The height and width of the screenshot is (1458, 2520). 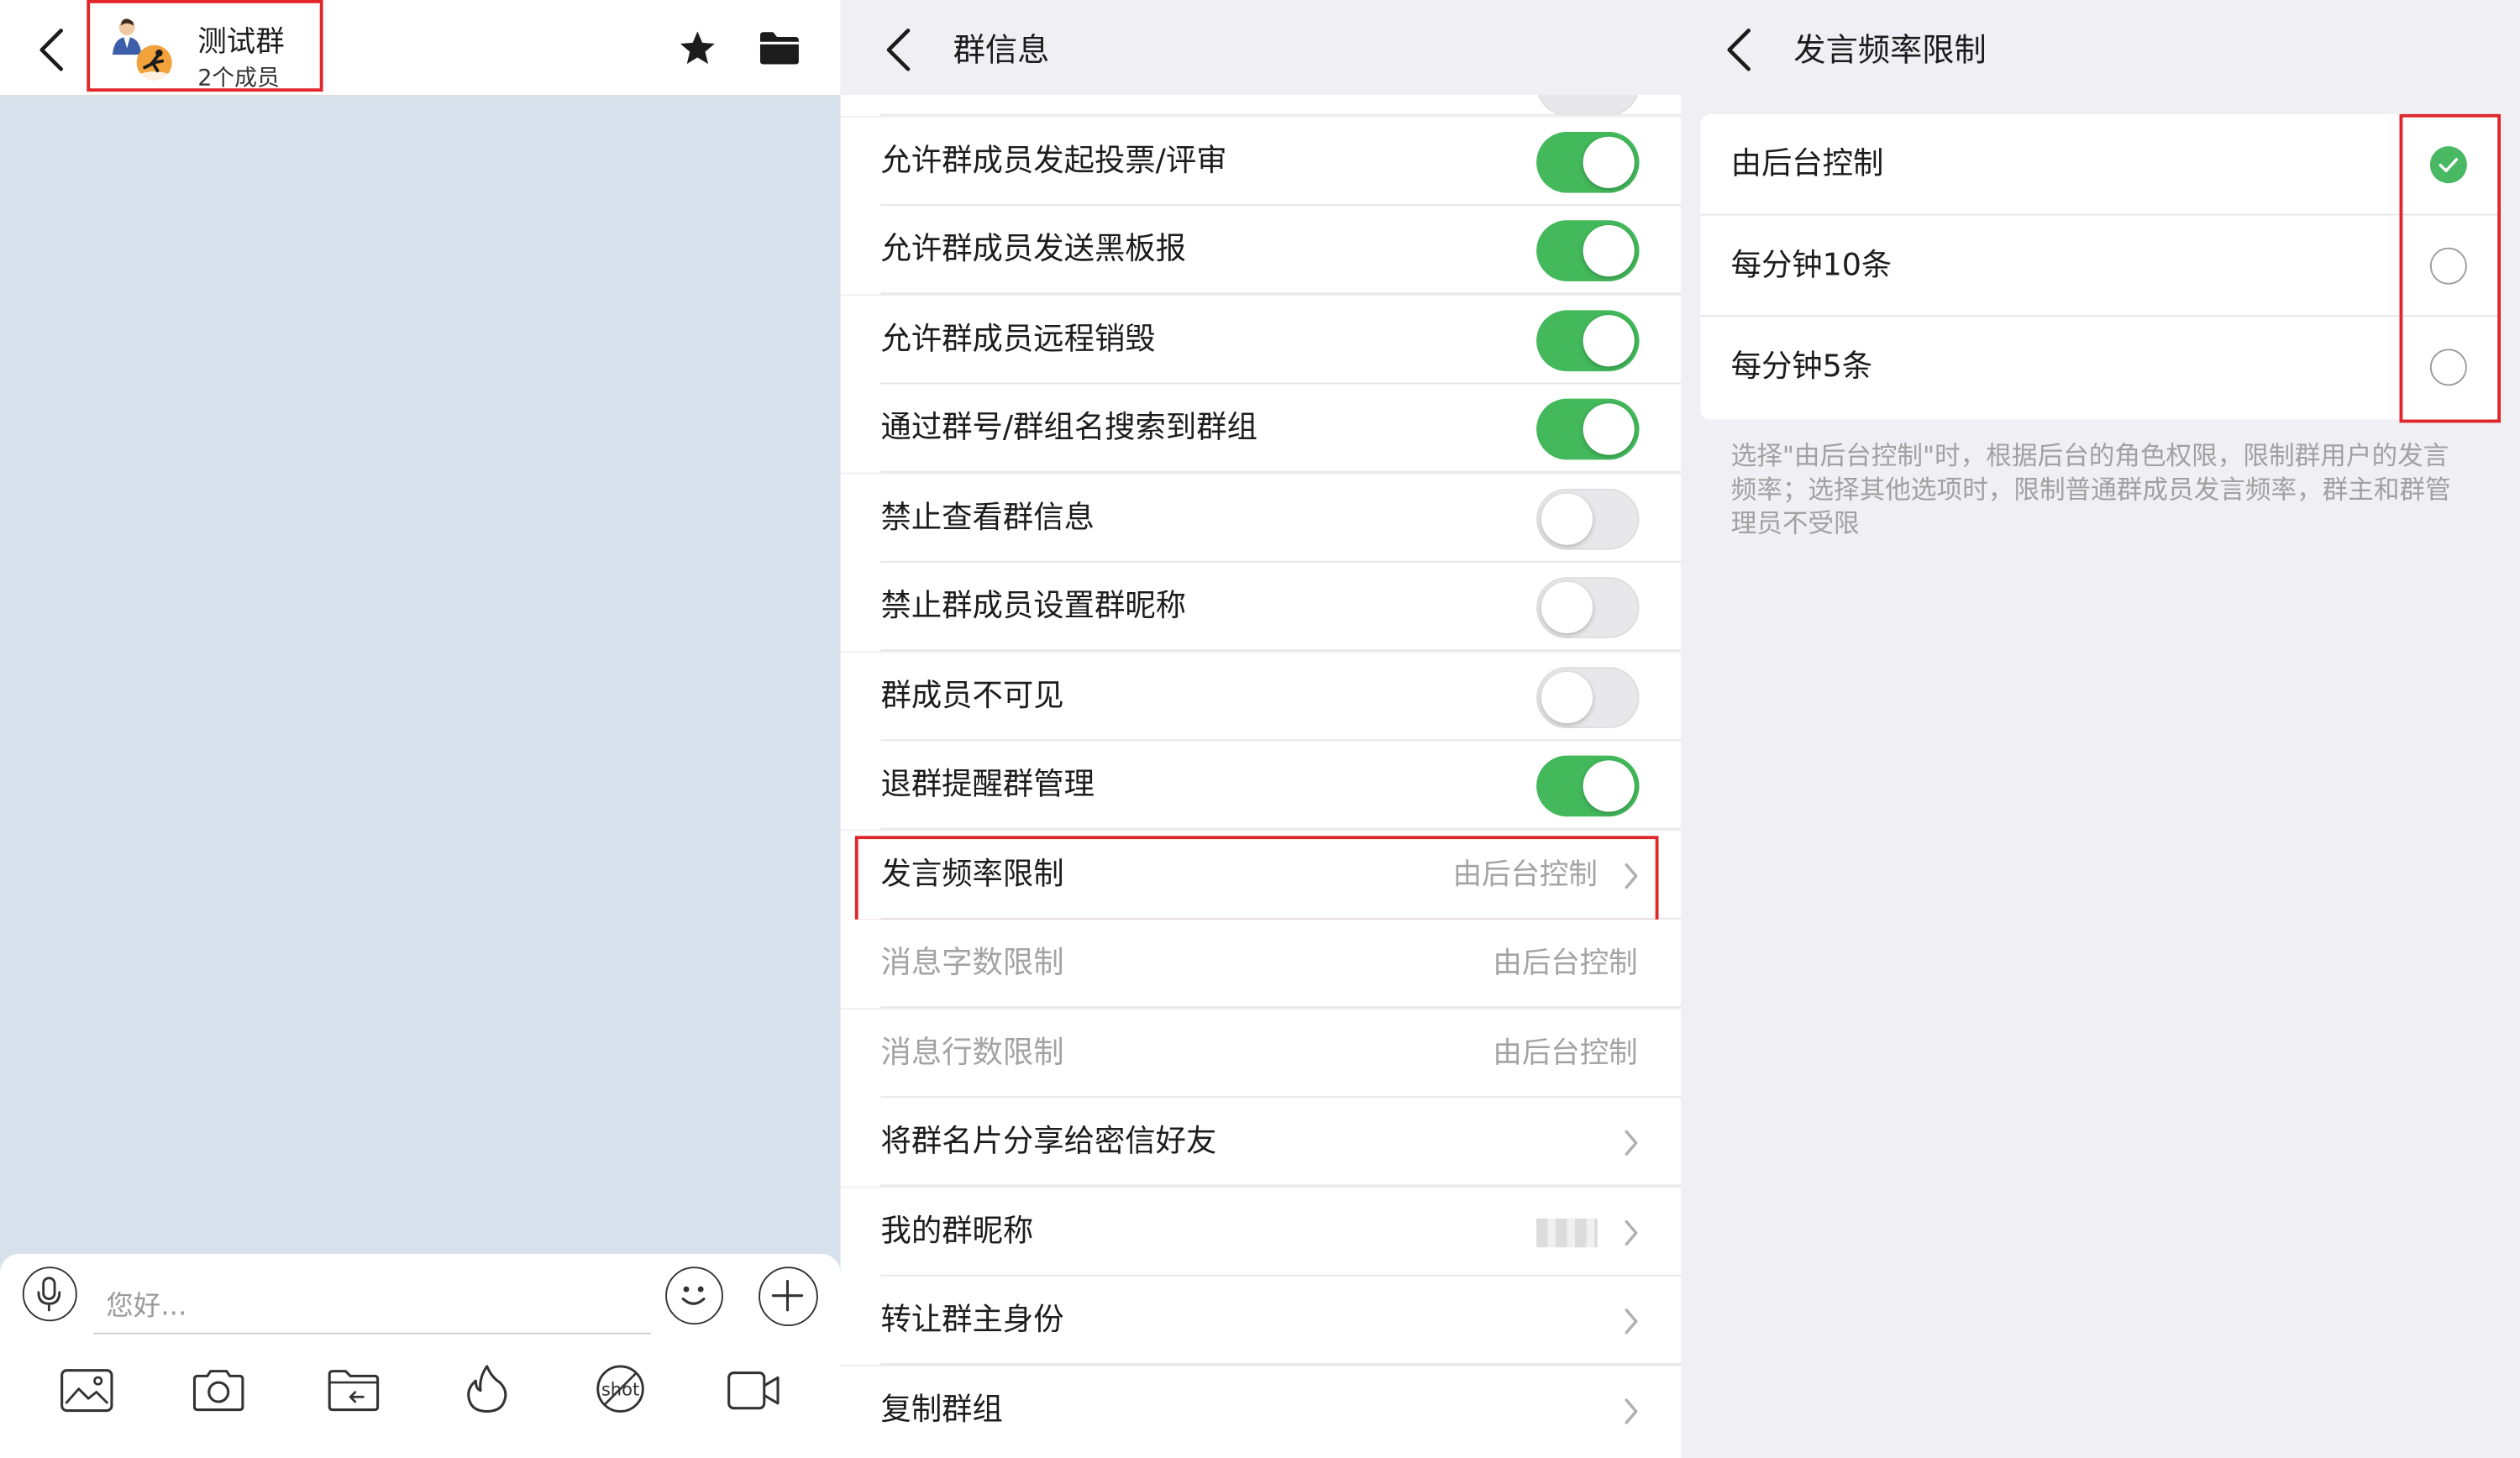 I want to click on setting-row-hide-info: 禁止查看群信息, so click(x=1261, y=518).